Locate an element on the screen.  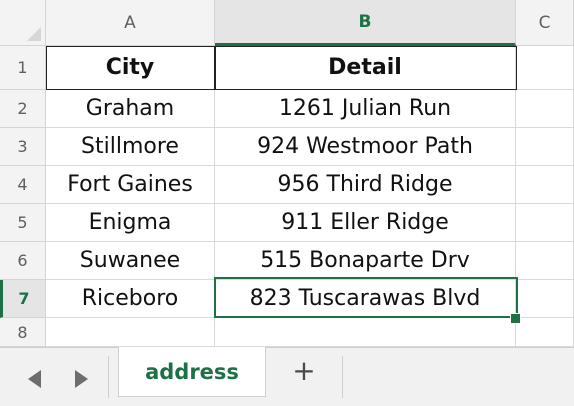
cell-detail: 924 Westmoor Path is located at coordinates (365, 147).